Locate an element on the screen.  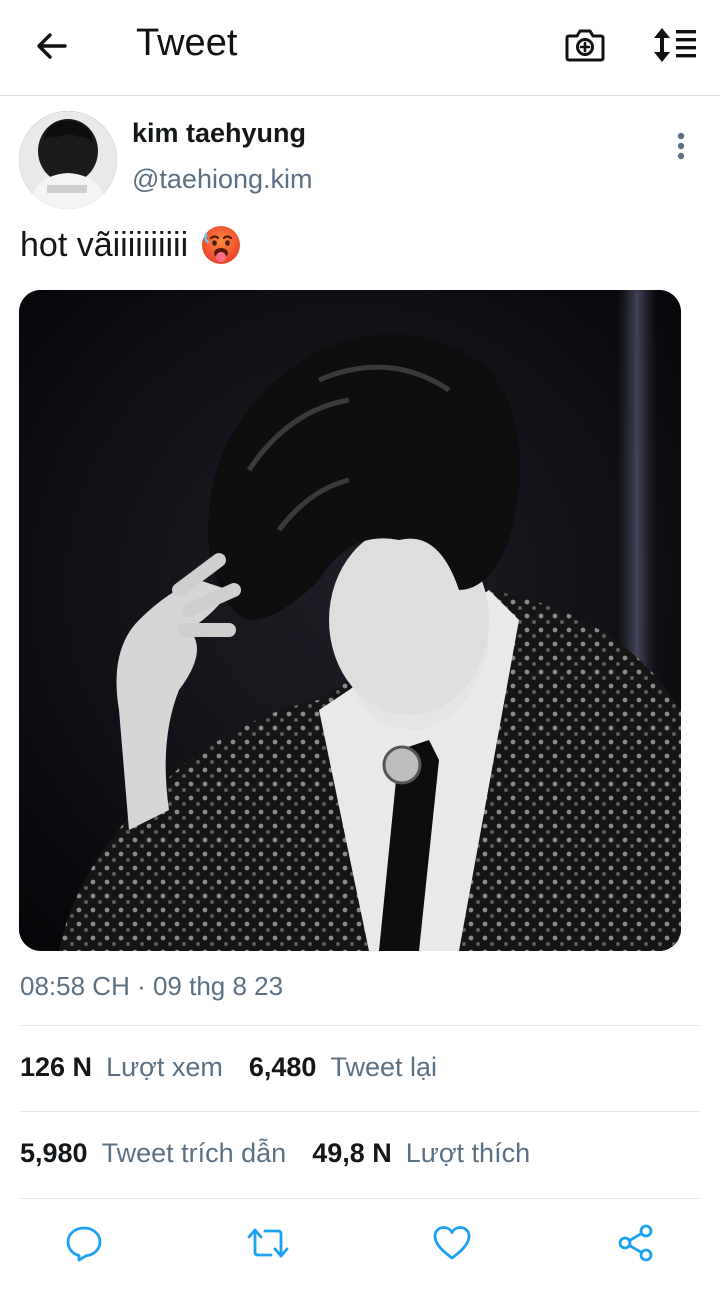
heart-icon is located at coordinates (452, 1243).